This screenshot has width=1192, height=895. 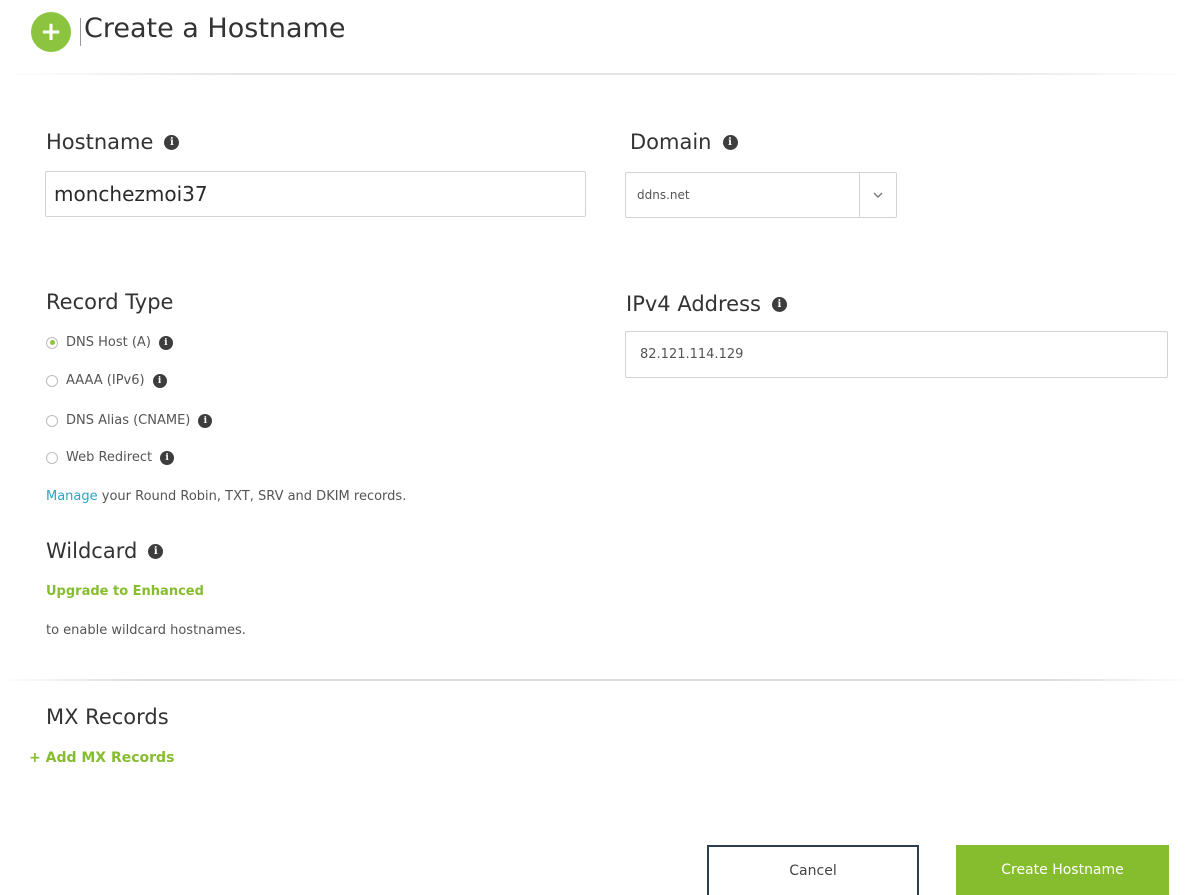 I want to click on record-type-label: Record Type, so click(x=110, y=302).